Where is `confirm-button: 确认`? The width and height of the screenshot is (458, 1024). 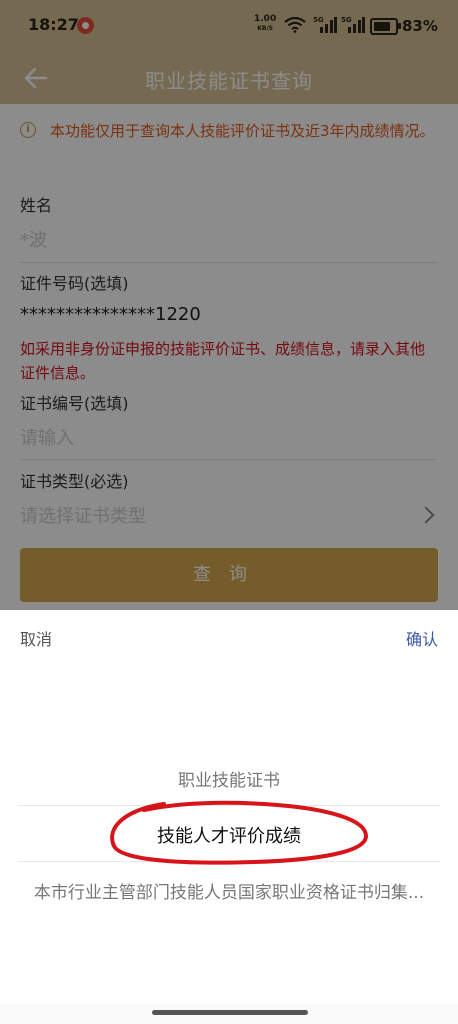 confirm-button: 确认 is located at coordinates (422, 638).